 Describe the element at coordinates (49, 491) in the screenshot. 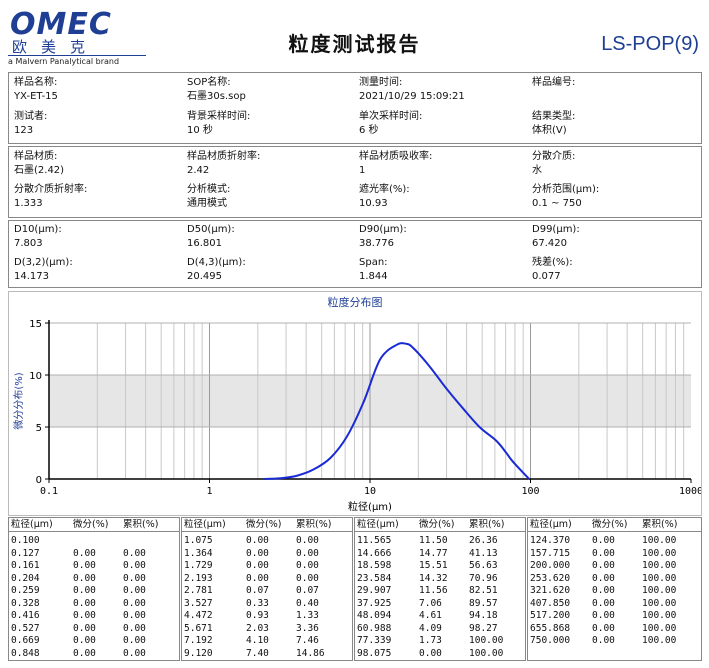

I see `x-tick-label: 0.1` at that location.